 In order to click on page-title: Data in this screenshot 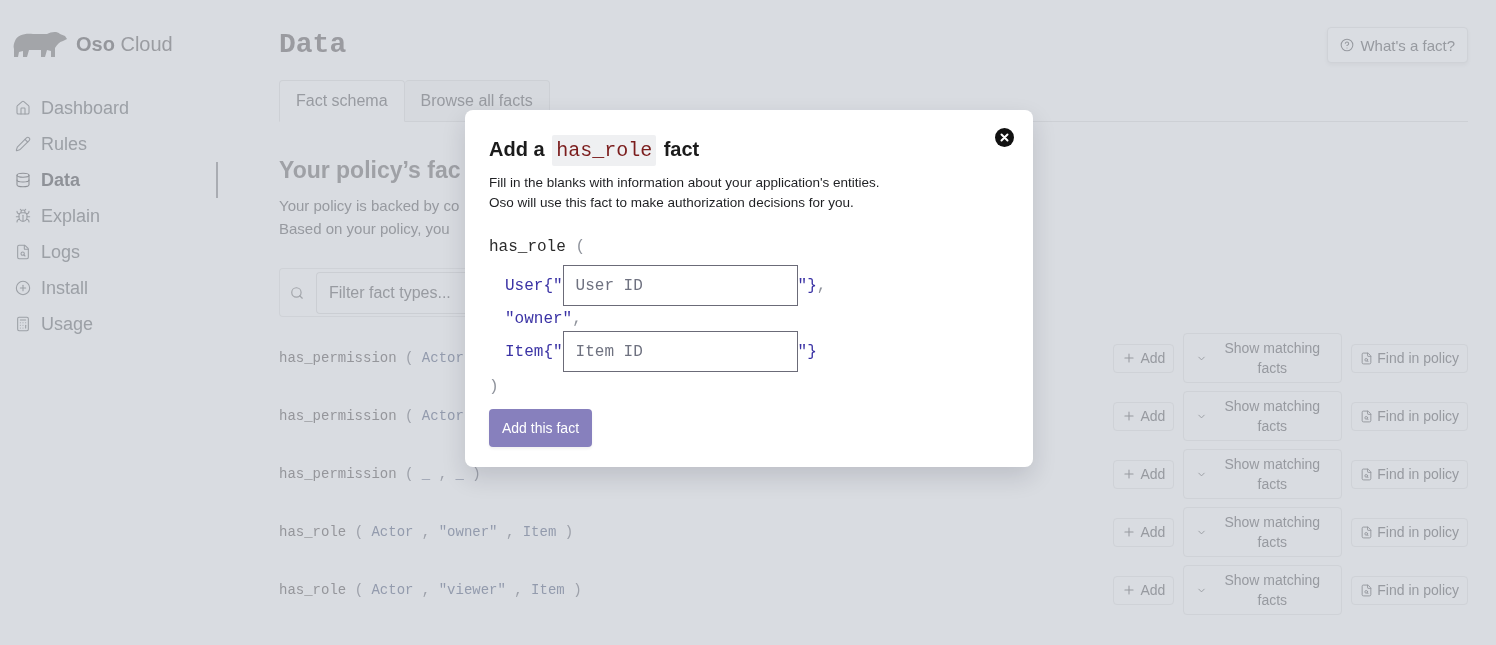, I will do `click(313, 45)`.